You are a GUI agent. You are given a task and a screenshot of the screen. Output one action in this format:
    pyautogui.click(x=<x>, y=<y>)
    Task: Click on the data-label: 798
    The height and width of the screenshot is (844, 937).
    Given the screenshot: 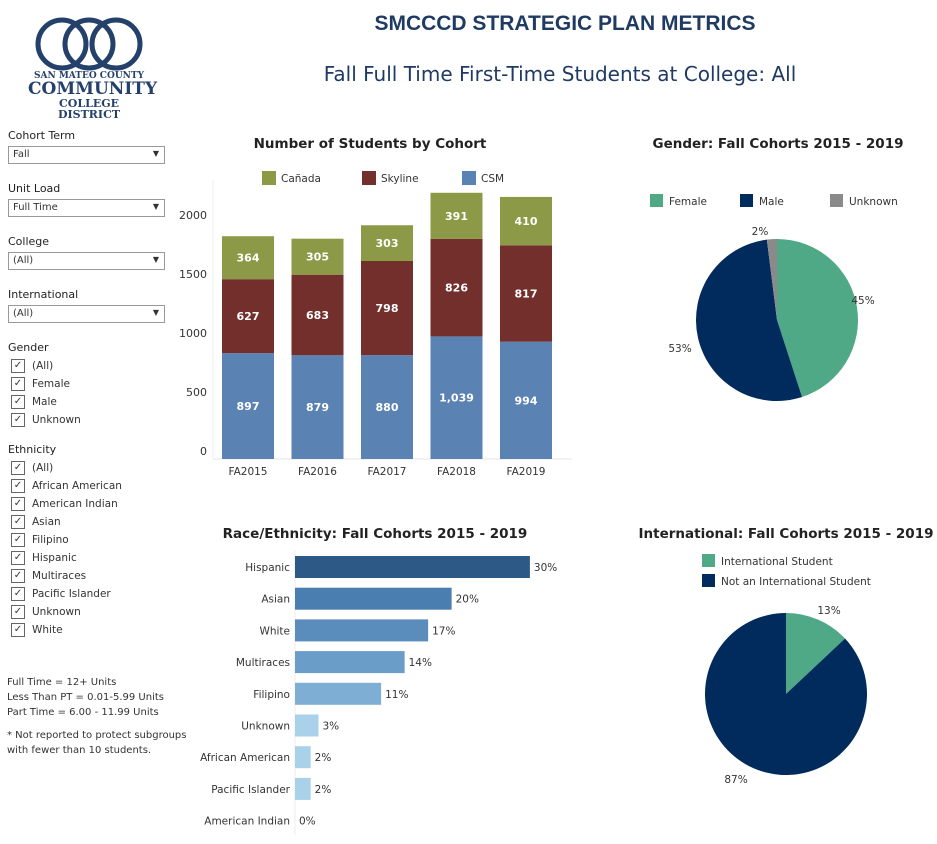 What is the action you would take?
    pyautogui.click(x=387, y=308)
    